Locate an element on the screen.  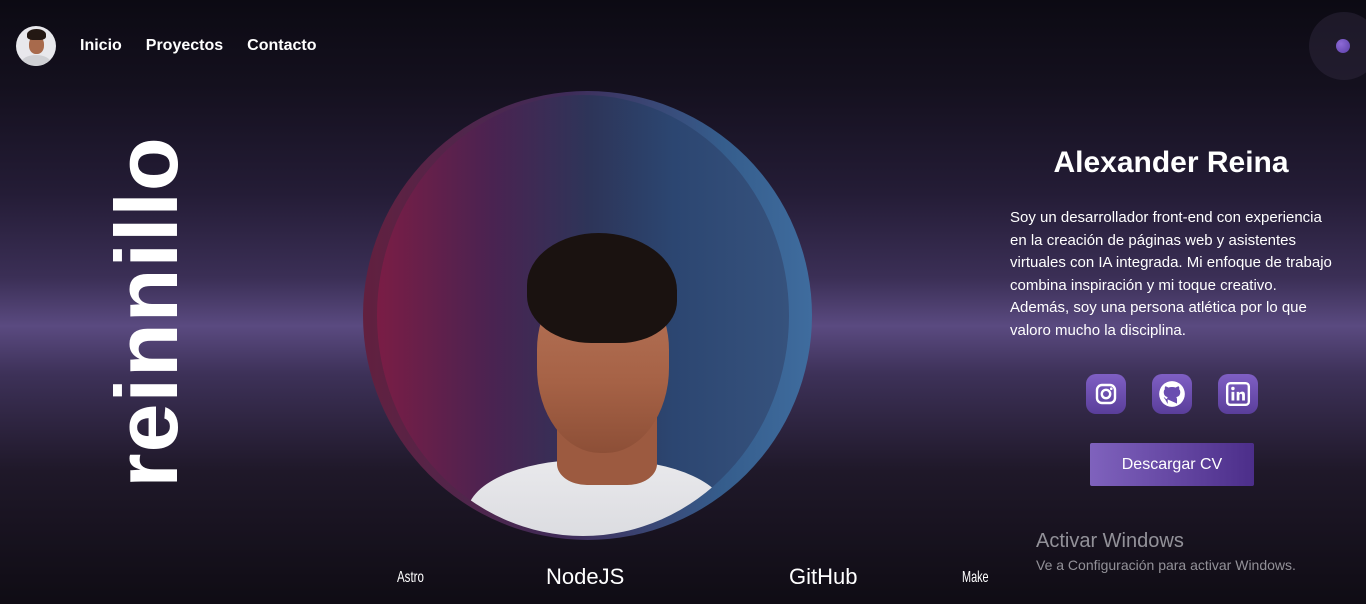
theme-toggle-button is located at coordinates (1337, 46).